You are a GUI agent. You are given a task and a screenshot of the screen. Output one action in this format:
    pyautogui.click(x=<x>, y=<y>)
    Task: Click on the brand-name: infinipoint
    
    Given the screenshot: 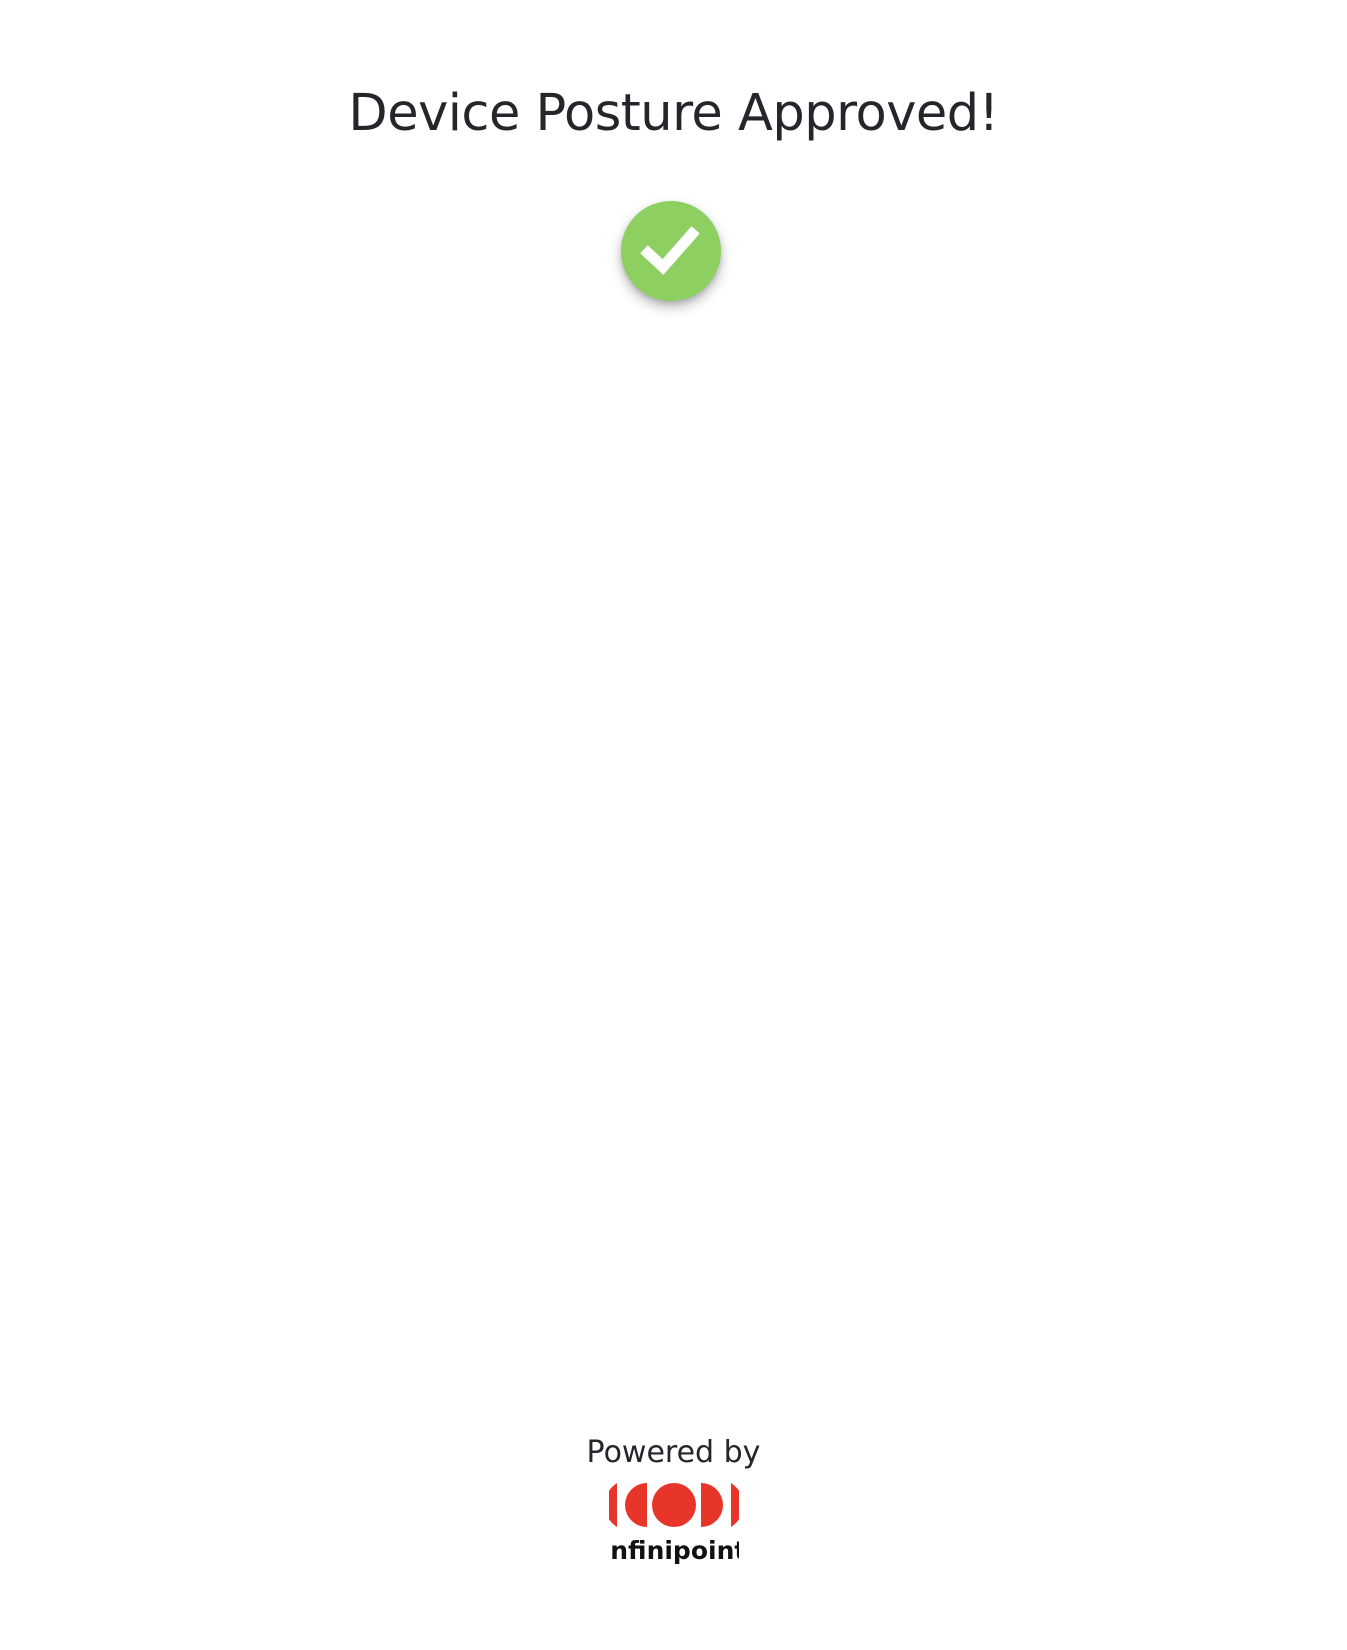 What is the action you would take?
    pyautogui.click(x=674, y=1550)
    